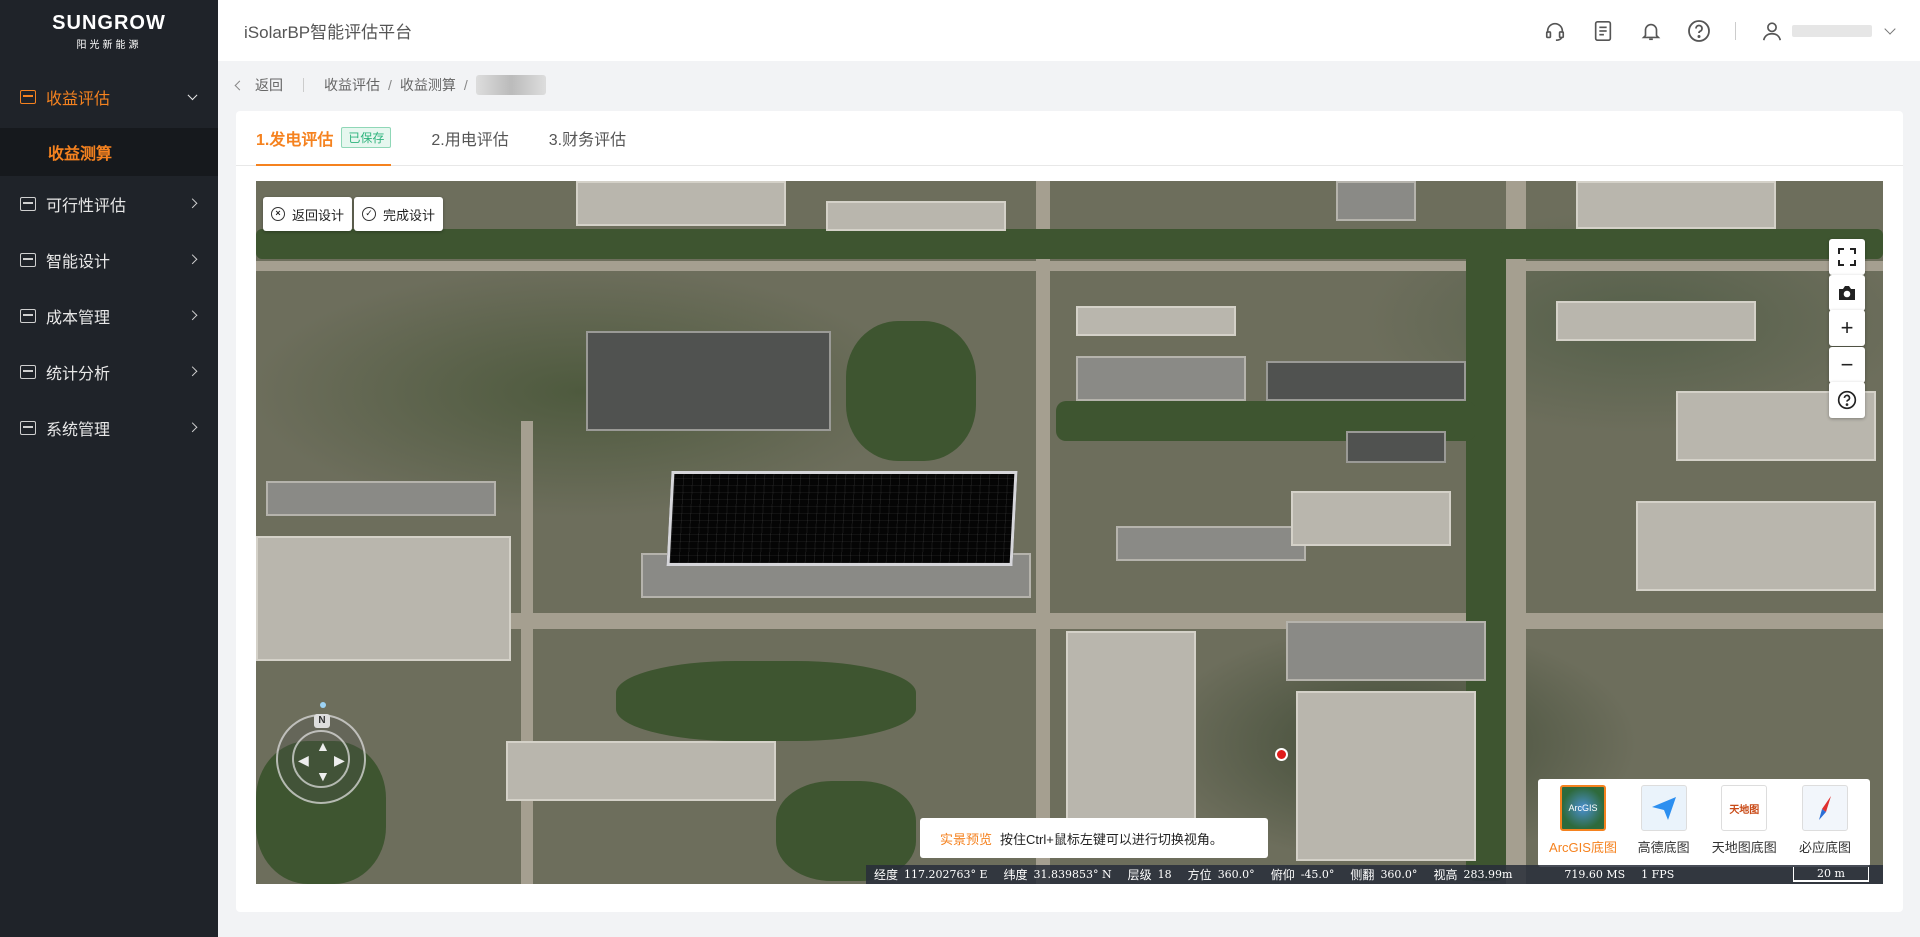 This screenshot has height=937, width=1920. Describe the element at coordinates (339, 760) in the screenshot. I see `arrow-right-icon: ▶` at that location.